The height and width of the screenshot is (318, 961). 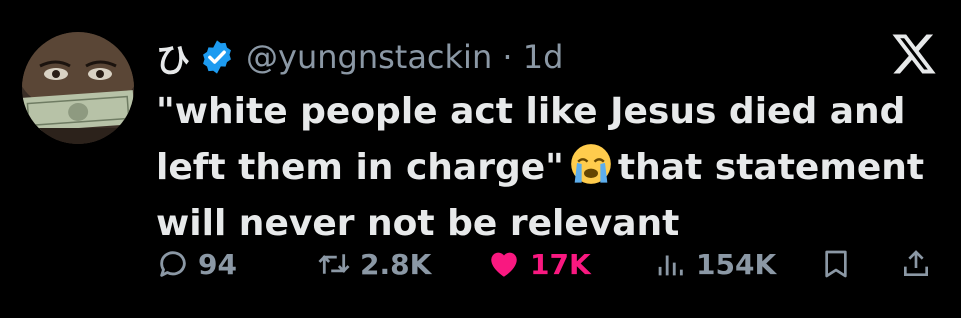 What do you see at coordinates (396, 264) in the screenshot?
I see `repost-count: 2.8K` at bounding box center [396, 264].